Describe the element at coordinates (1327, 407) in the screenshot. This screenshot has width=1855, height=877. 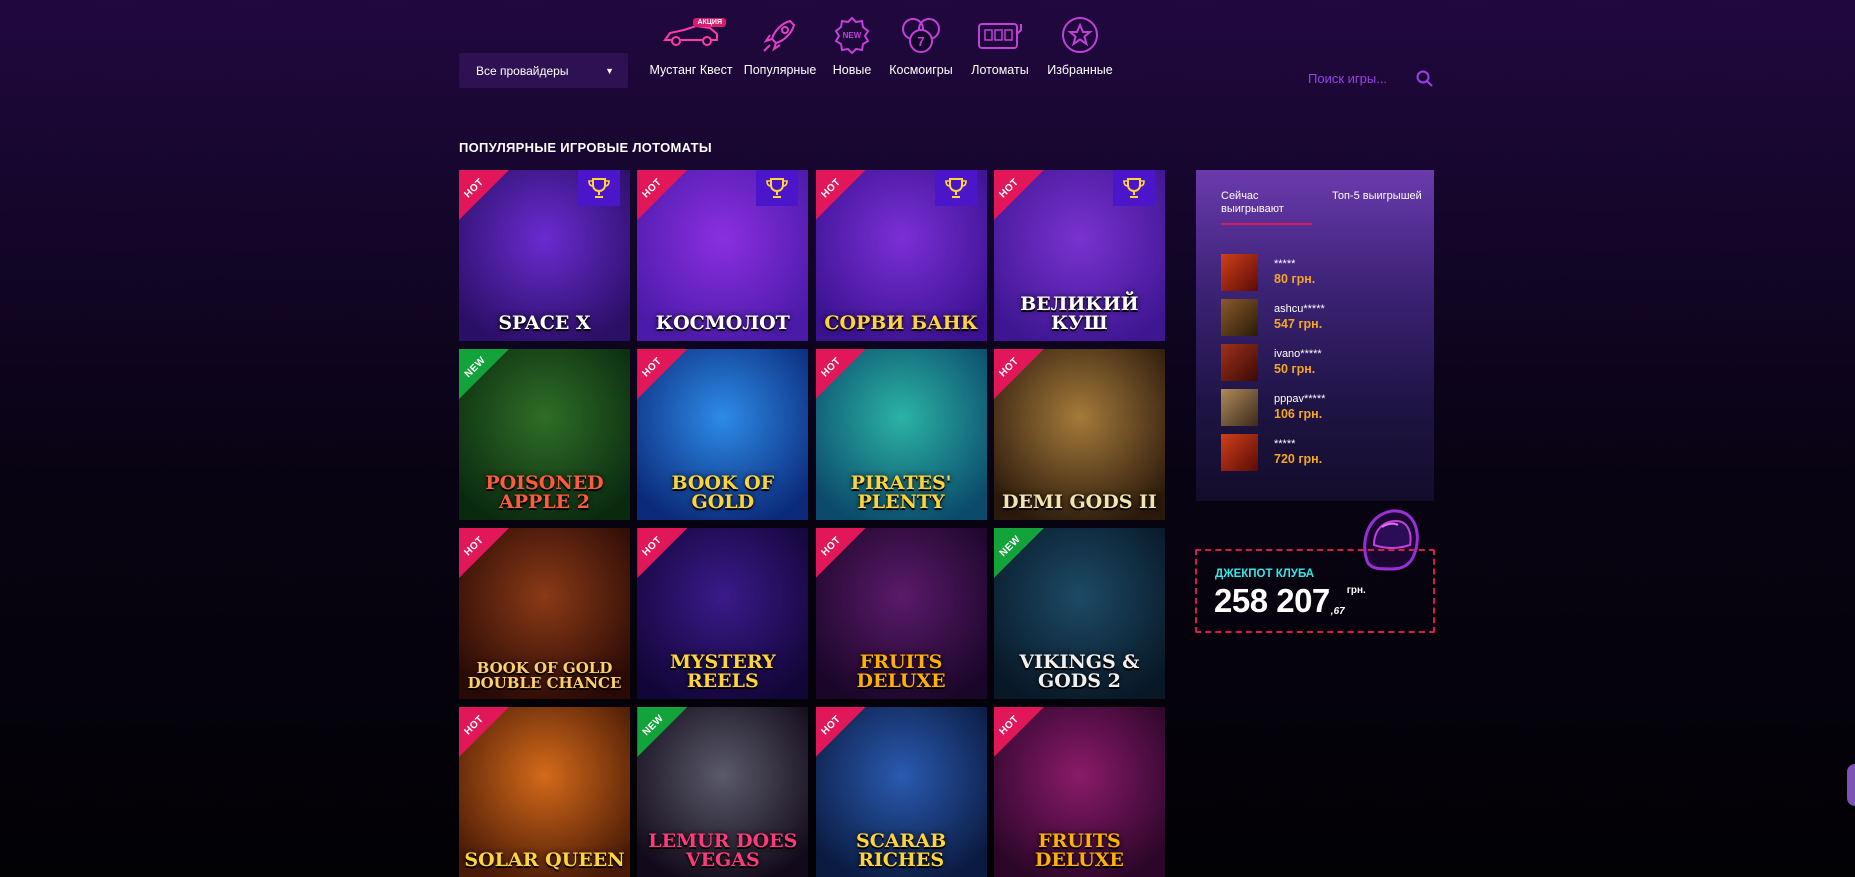
I see `winner-row: pppav***** 106 грн.` at that location.